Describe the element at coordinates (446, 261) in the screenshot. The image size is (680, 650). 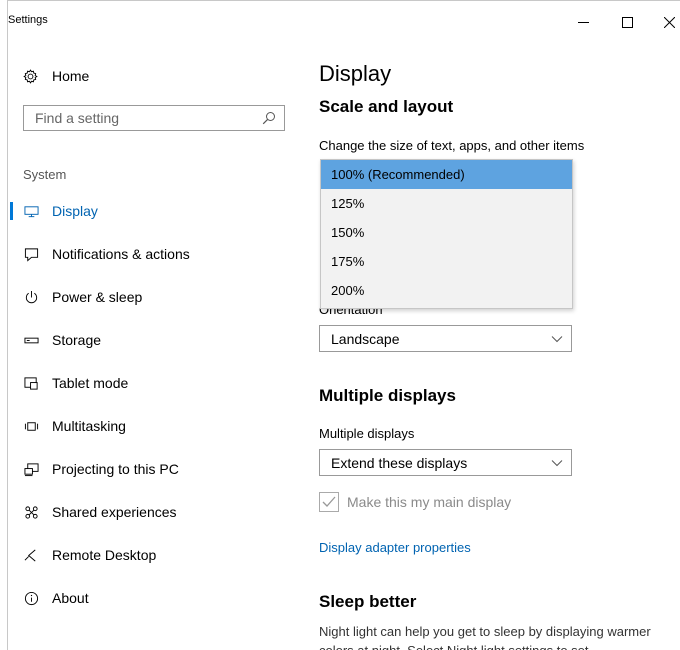
I see `scale-option: 175%` at that location.